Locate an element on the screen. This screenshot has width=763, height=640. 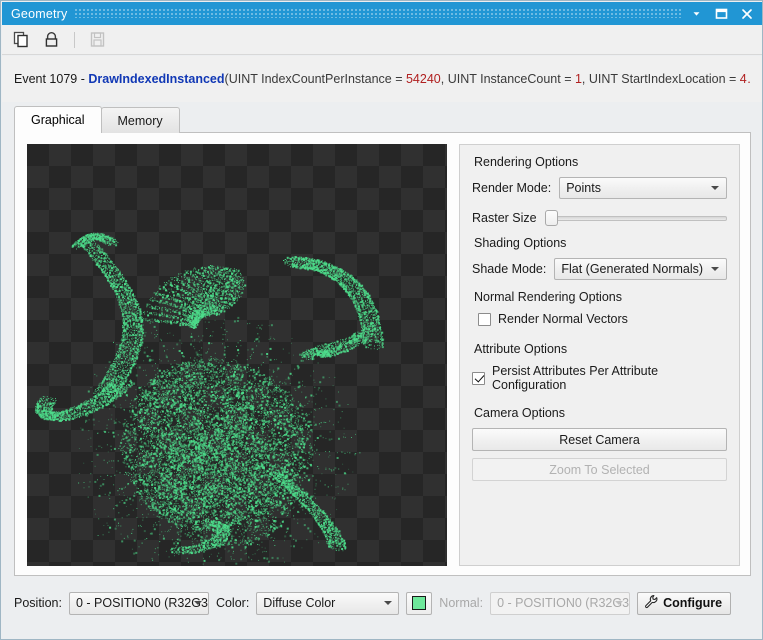
zoom-to-selected-label: Zoom To Selected is located at coordinates (599, 469).